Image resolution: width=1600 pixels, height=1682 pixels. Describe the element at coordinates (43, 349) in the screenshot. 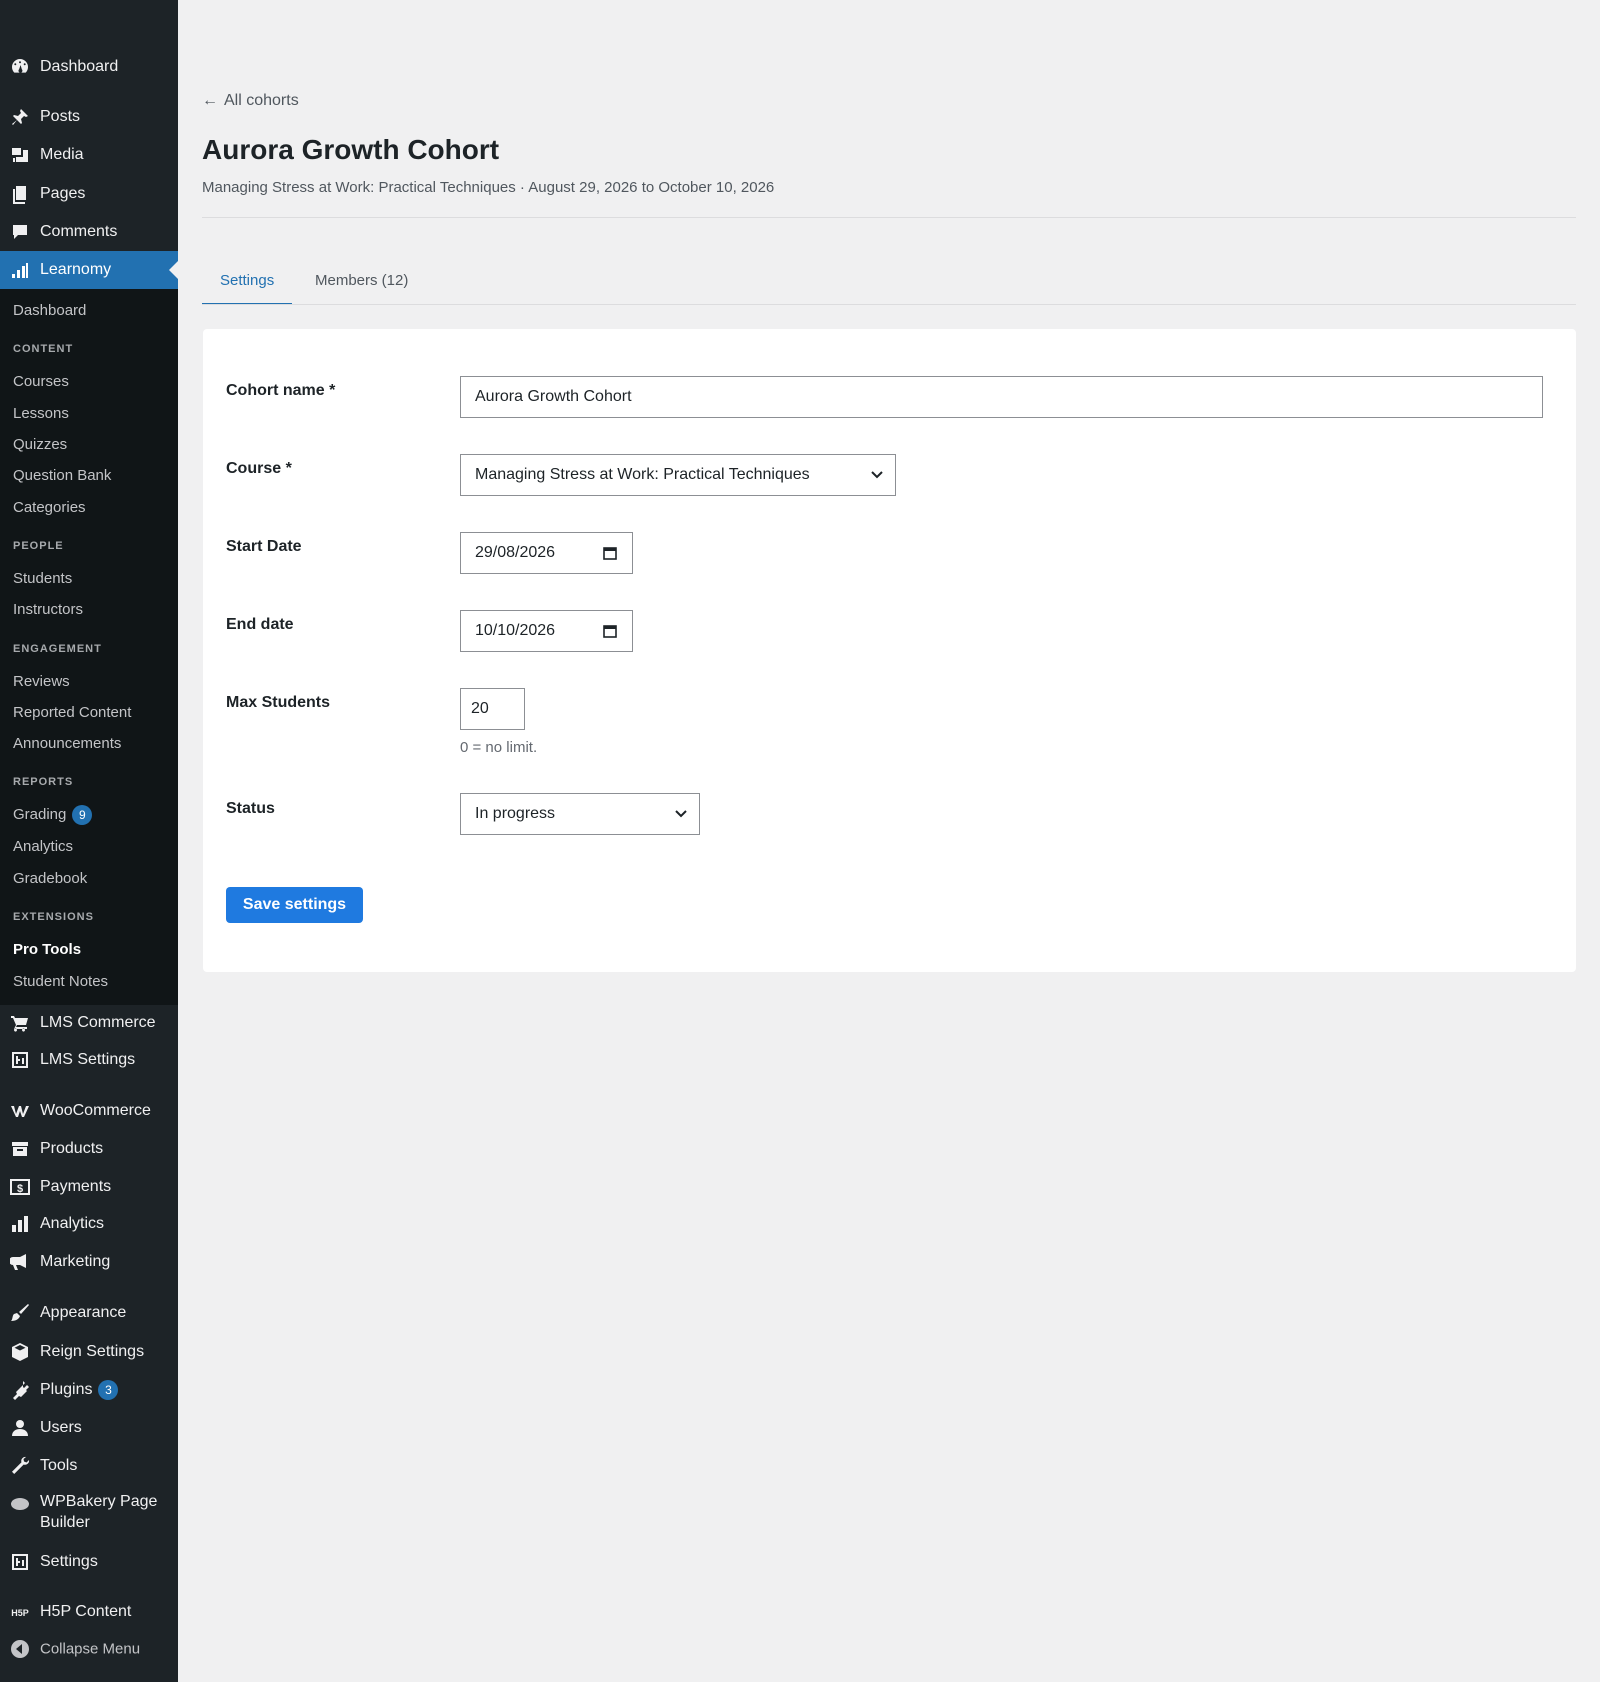

I see `submenu-heading-content: CONTENT` at that location.